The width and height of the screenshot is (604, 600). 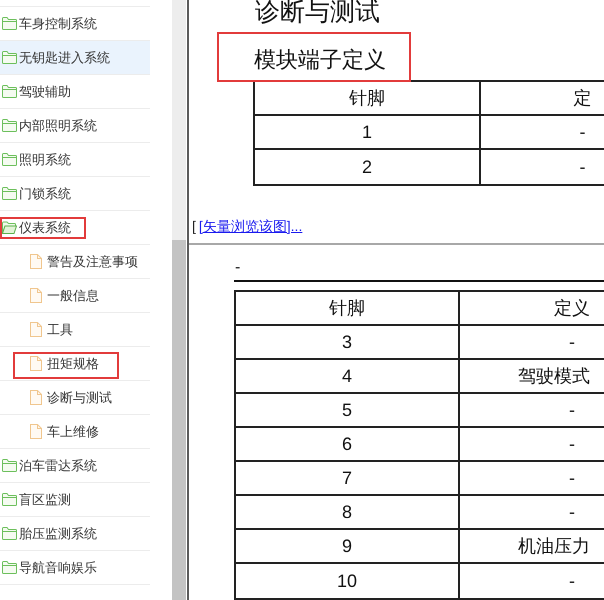 I want to click on table-cell-text: 驾驶模式, so click(x=554, y=376).